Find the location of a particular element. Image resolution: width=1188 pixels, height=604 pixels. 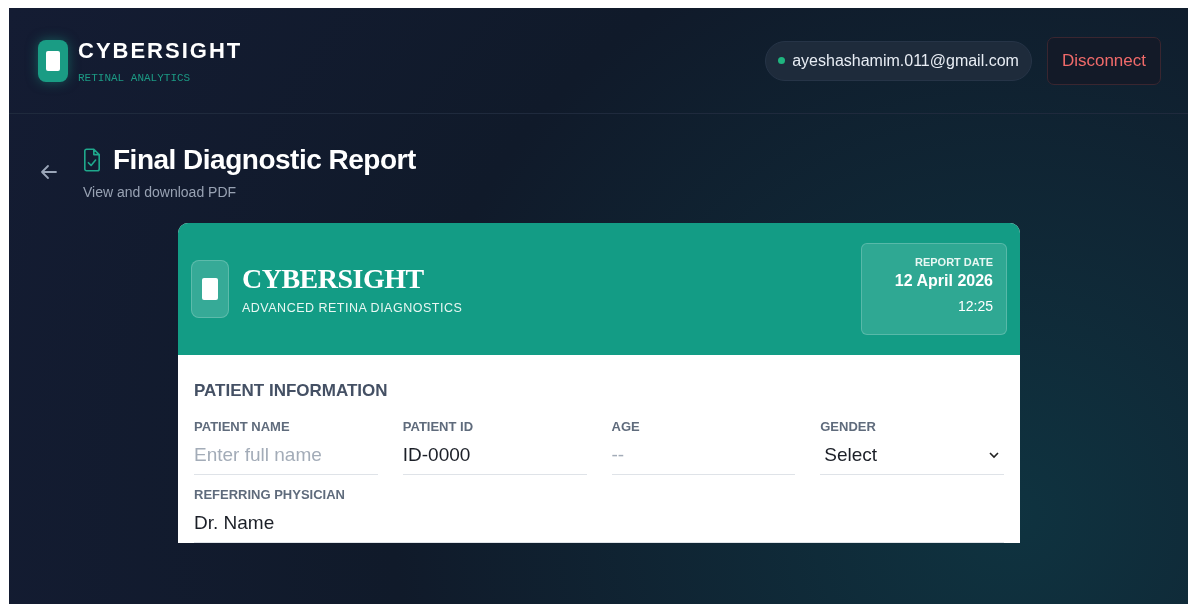

field-label: PATIENT ID is located at coordinates (438, 426).